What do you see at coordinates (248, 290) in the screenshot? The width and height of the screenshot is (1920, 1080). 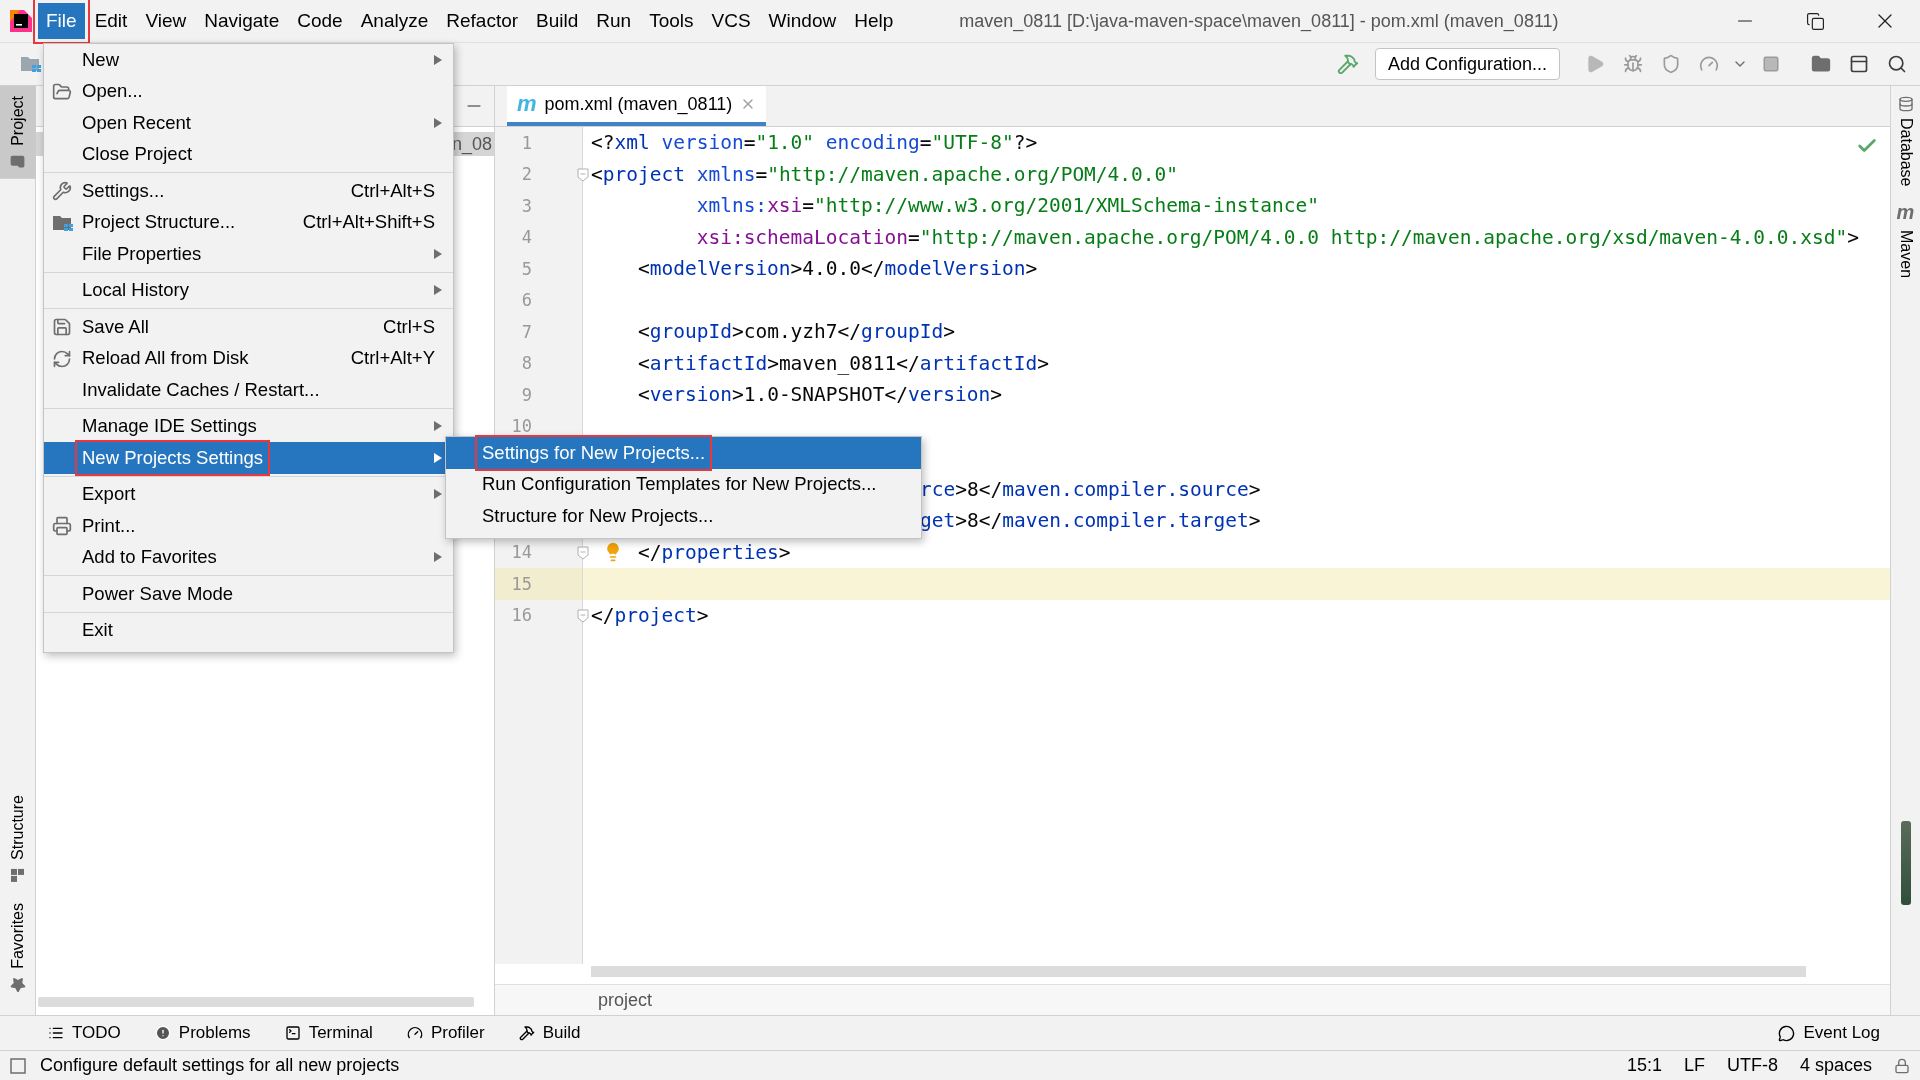 I see `menu-item: Local History` at bounding box center [248, 290].